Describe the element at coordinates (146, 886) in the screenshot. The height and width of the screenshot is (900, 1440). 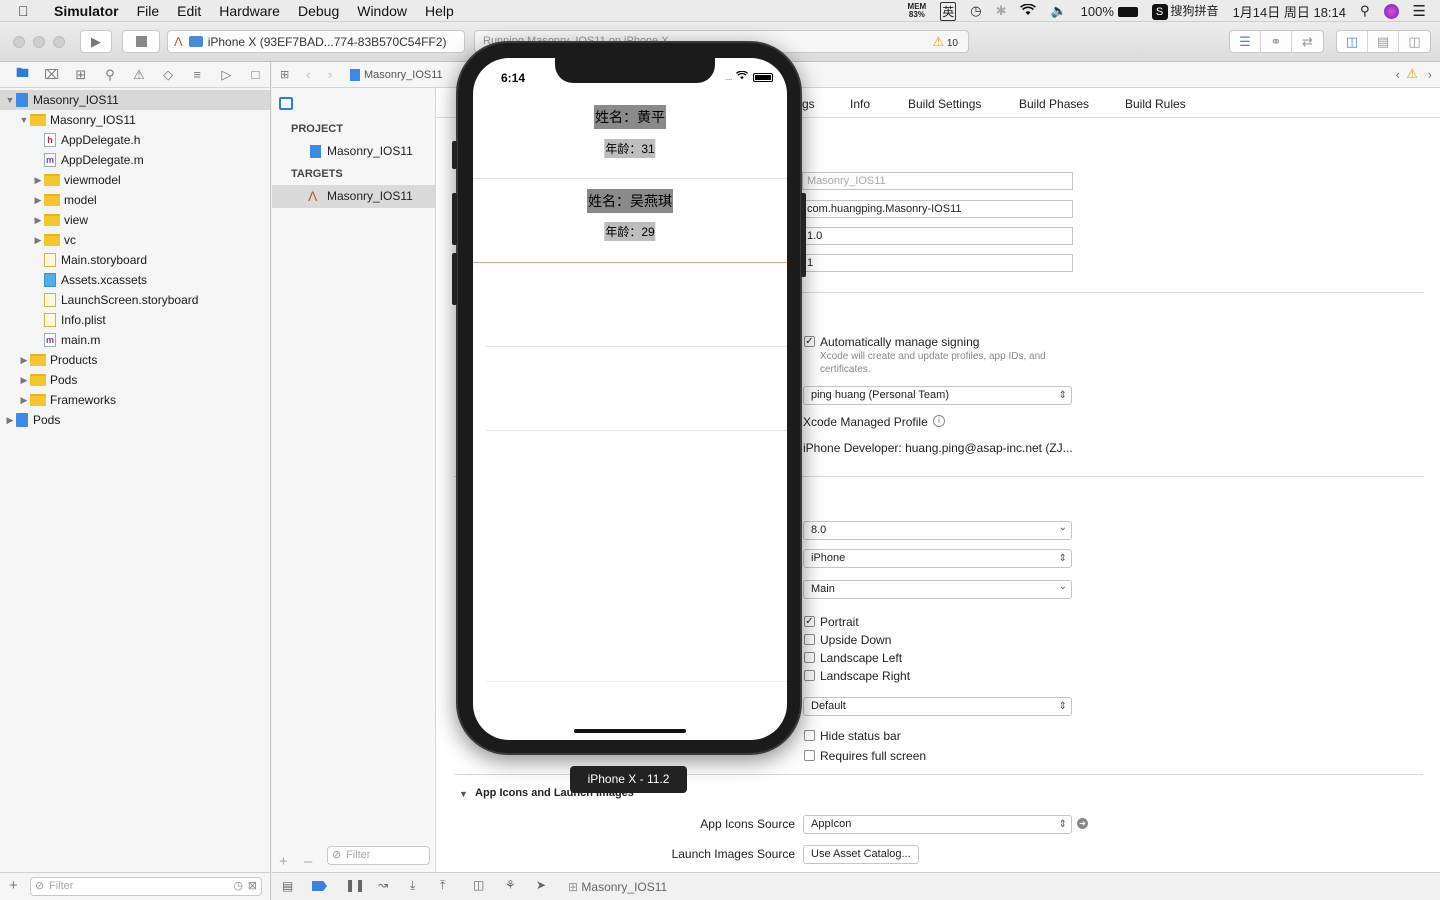
I see `navigator-filter-input: ⊘ Filter ◷ ⊠` at that location.